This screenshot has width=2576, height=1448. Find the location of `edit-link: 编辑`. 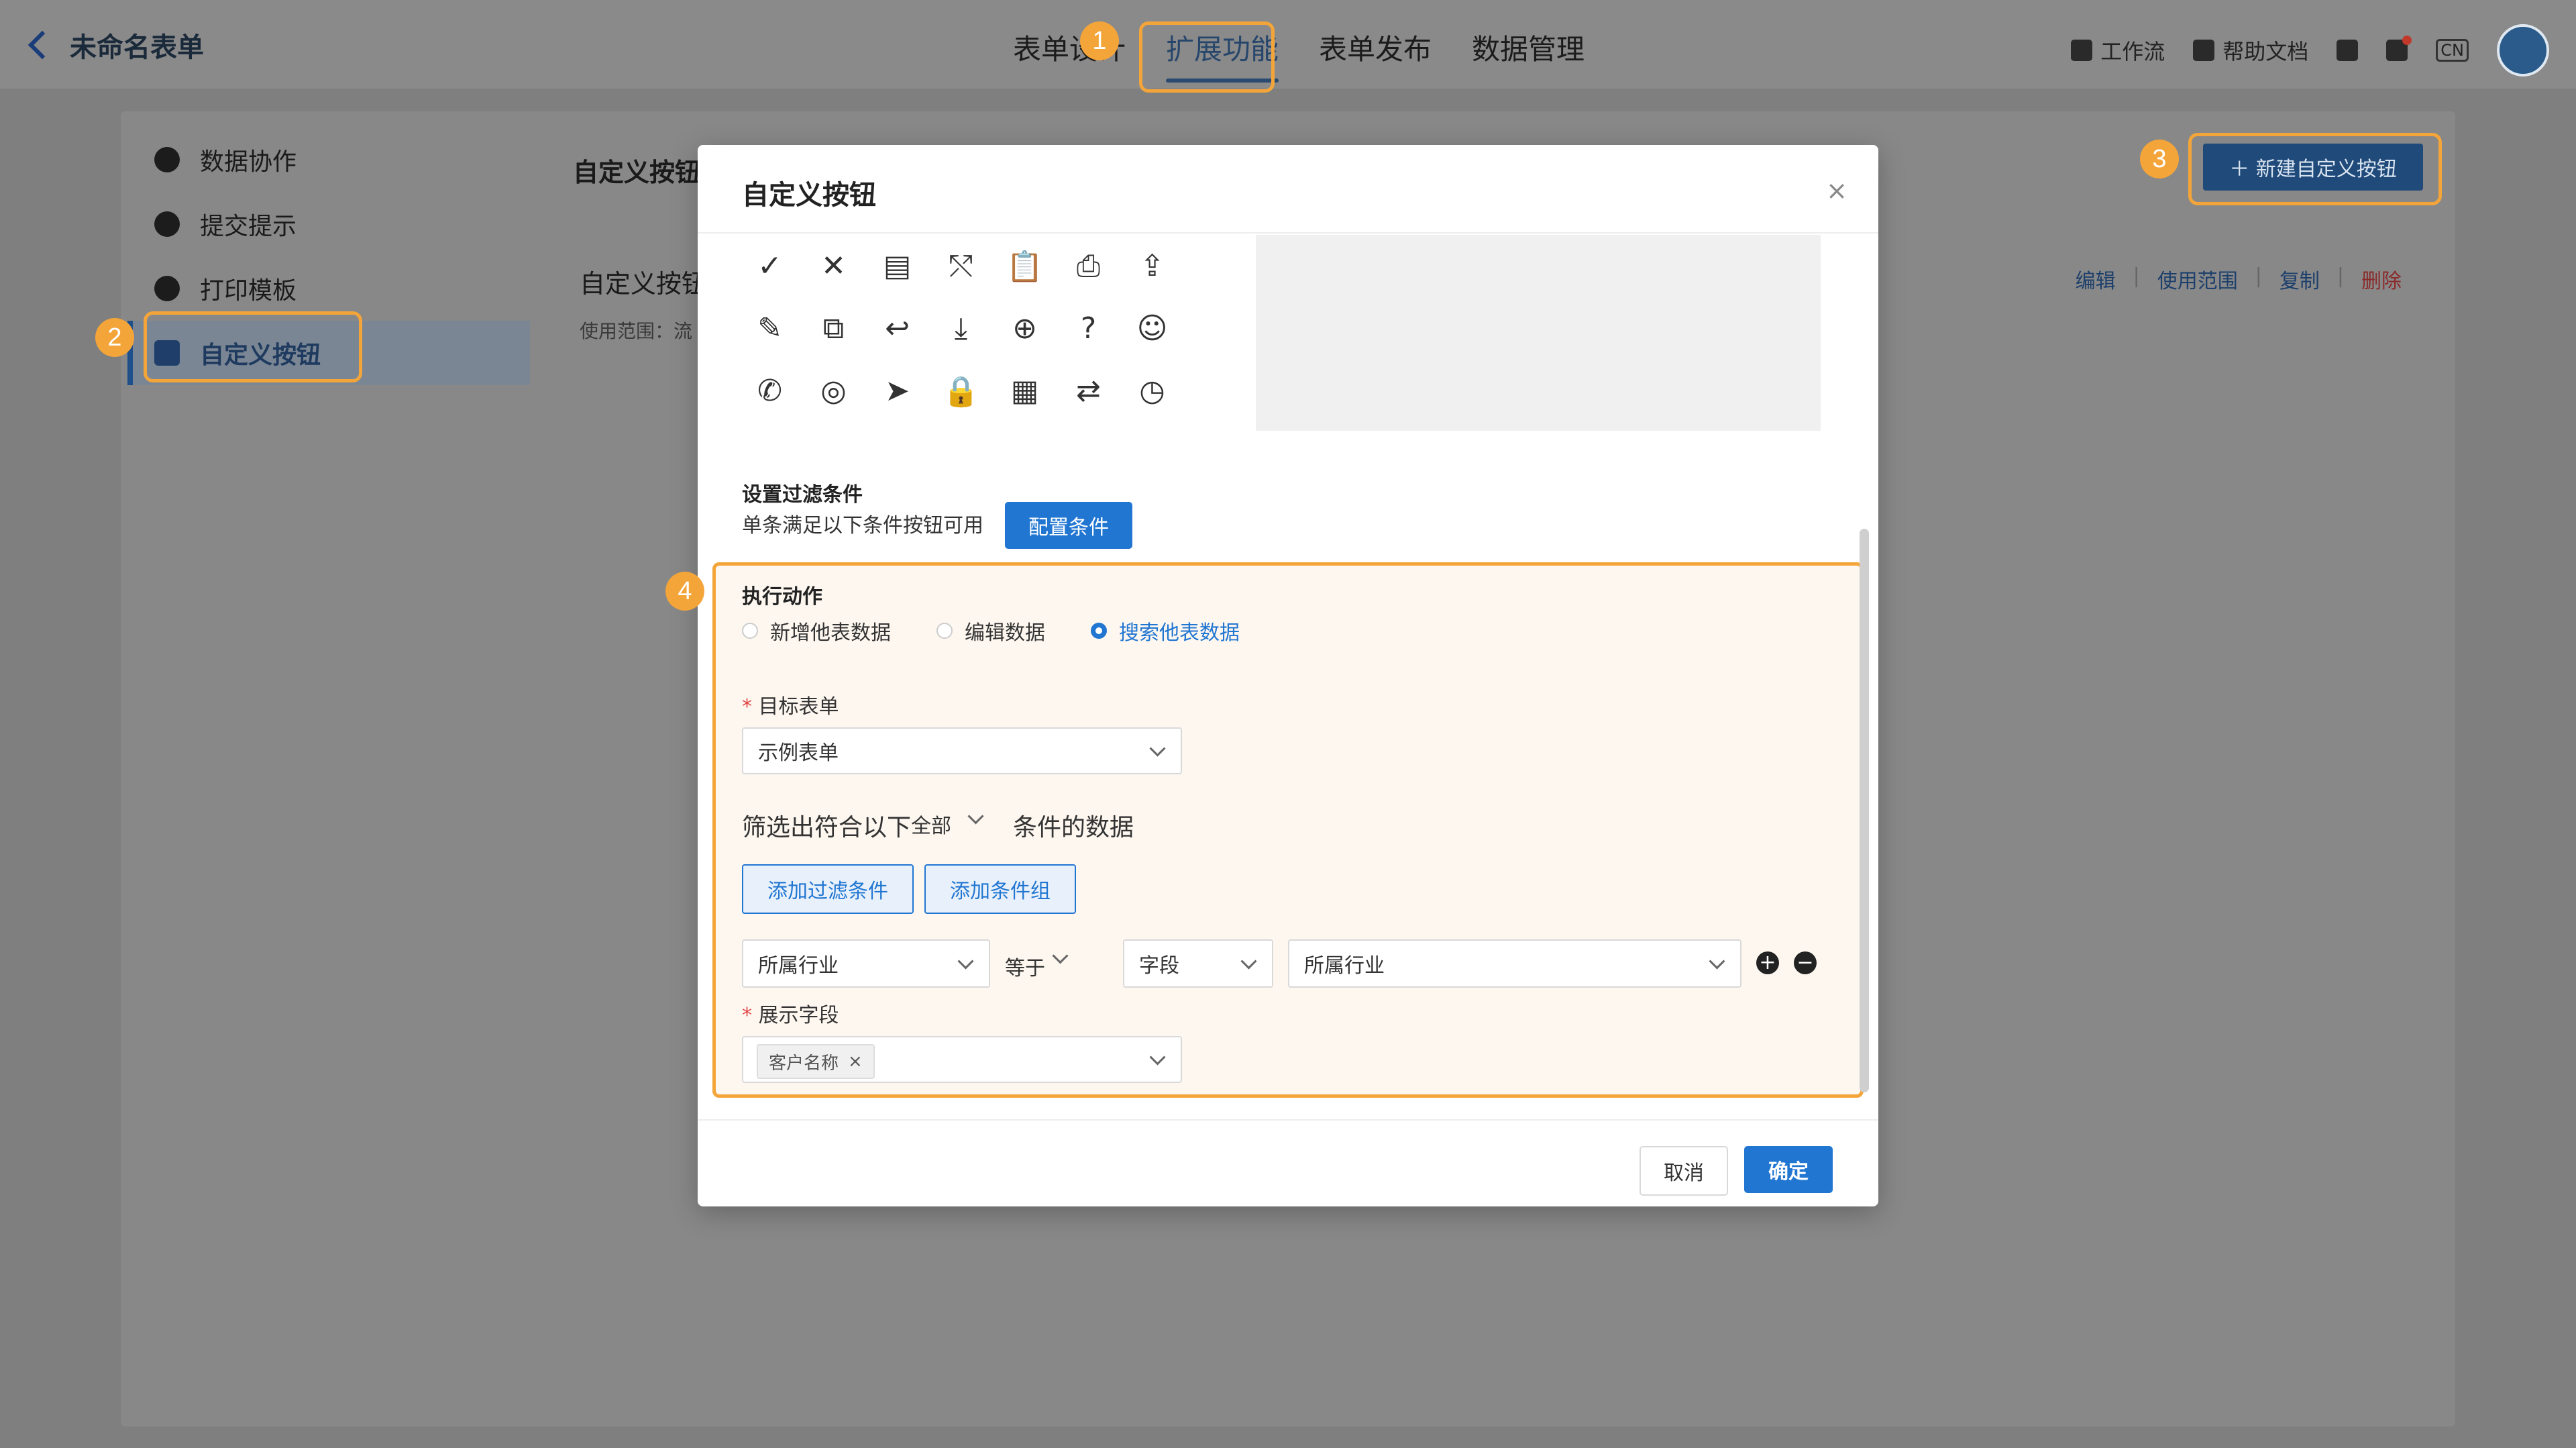

edit-link: 编辑 is located at coordinates (2096, 279).